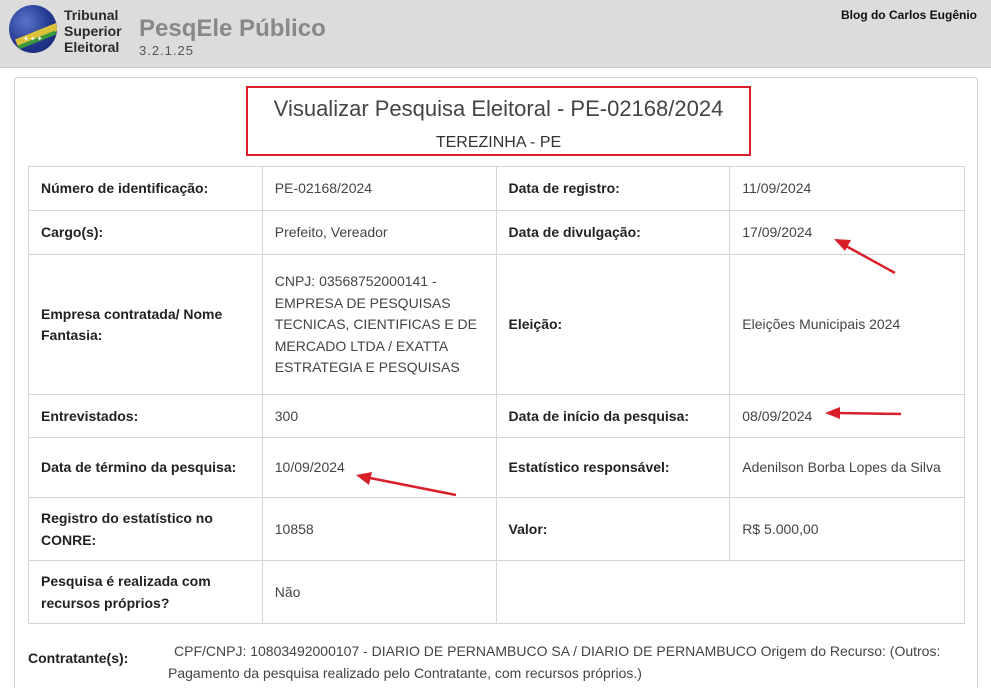 The width and height of the screenshot is (991, 688). I want to click on numero-label: Número de identificação:, so click(145, 188).